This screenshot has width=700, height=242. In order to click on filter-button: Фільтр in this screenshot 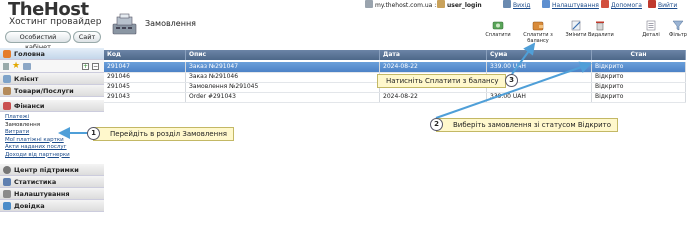, I will do `click(678, 29)`.